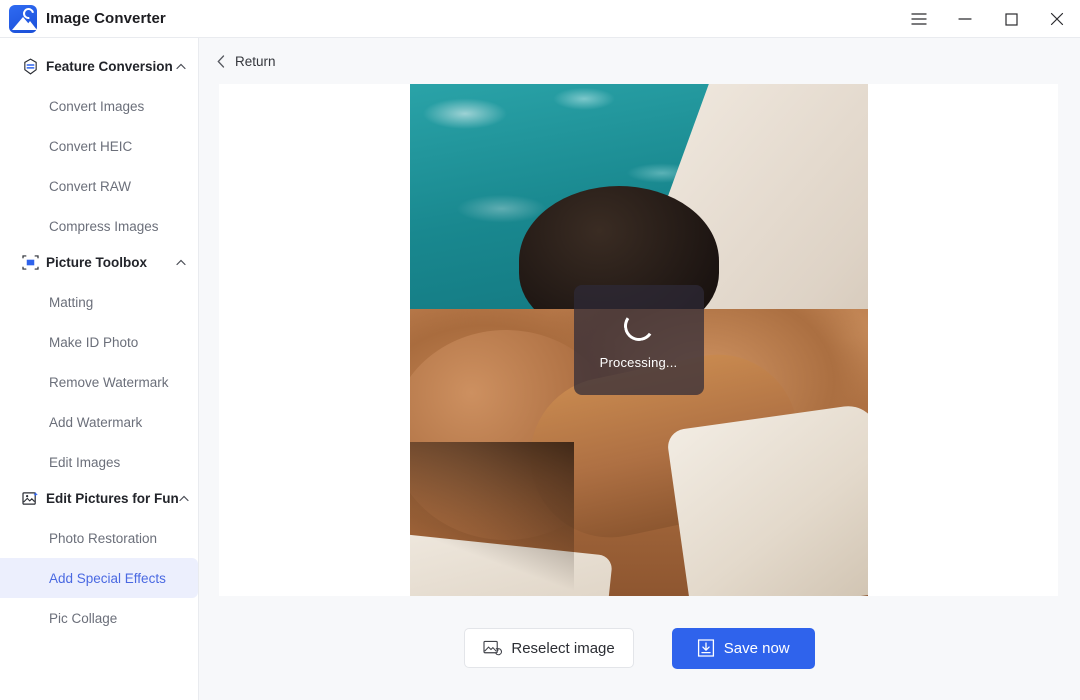  I want to click on sidebar-item-photo-restoration: Photo Restoration, so click(99, 538).